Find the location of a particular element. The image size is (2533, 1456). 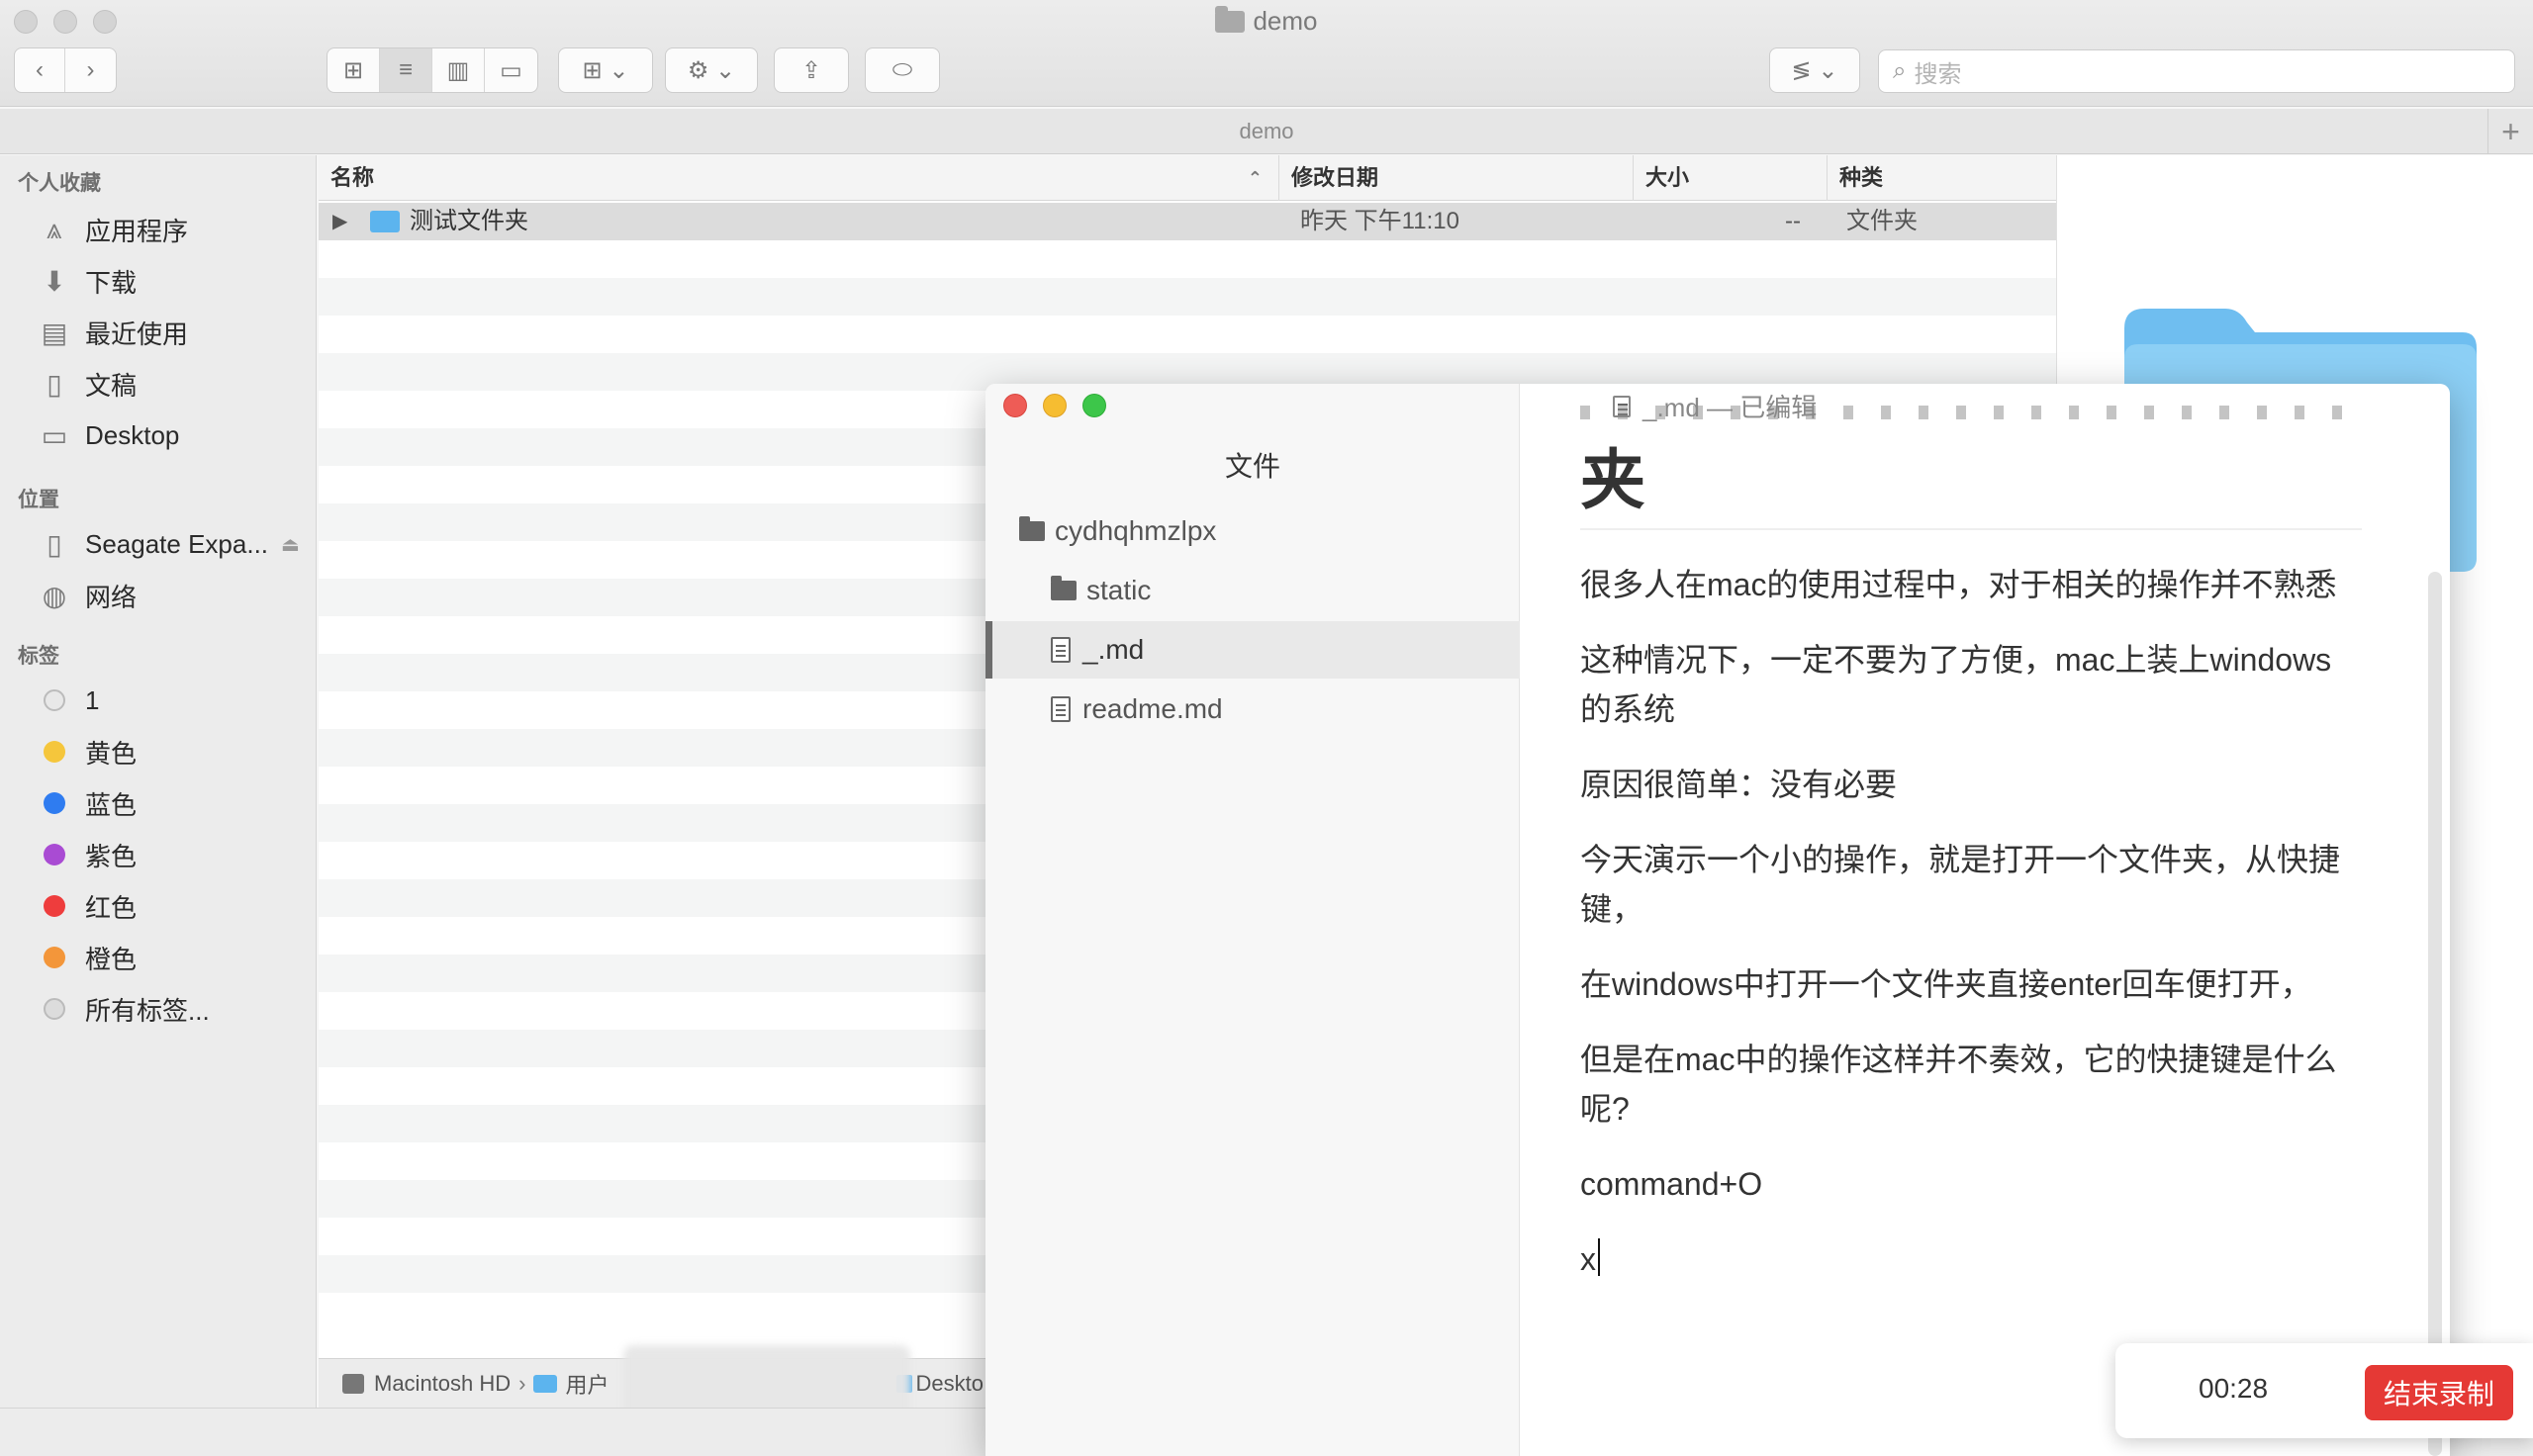

column-header-kind: 种类 is located at coordinates (1942, 178).